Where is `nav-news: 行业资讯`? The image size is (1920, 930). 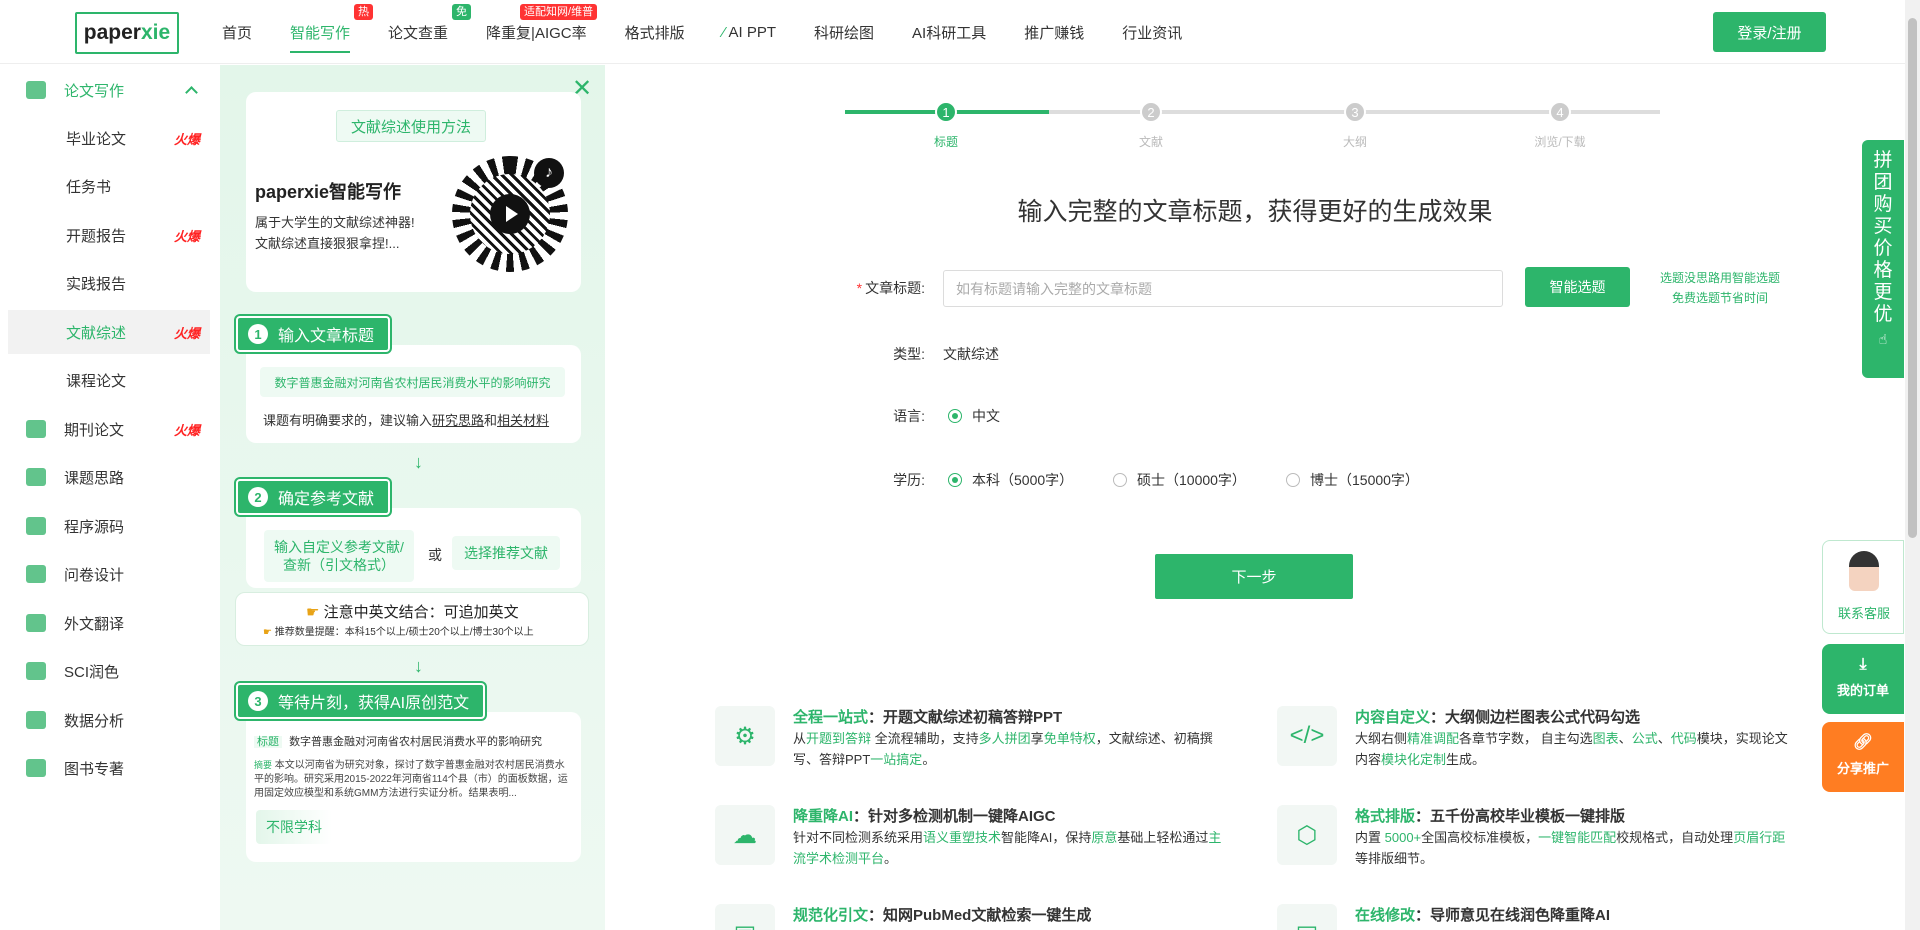 nav-news: 行业资讯 is located at coordinates (1152, 32).